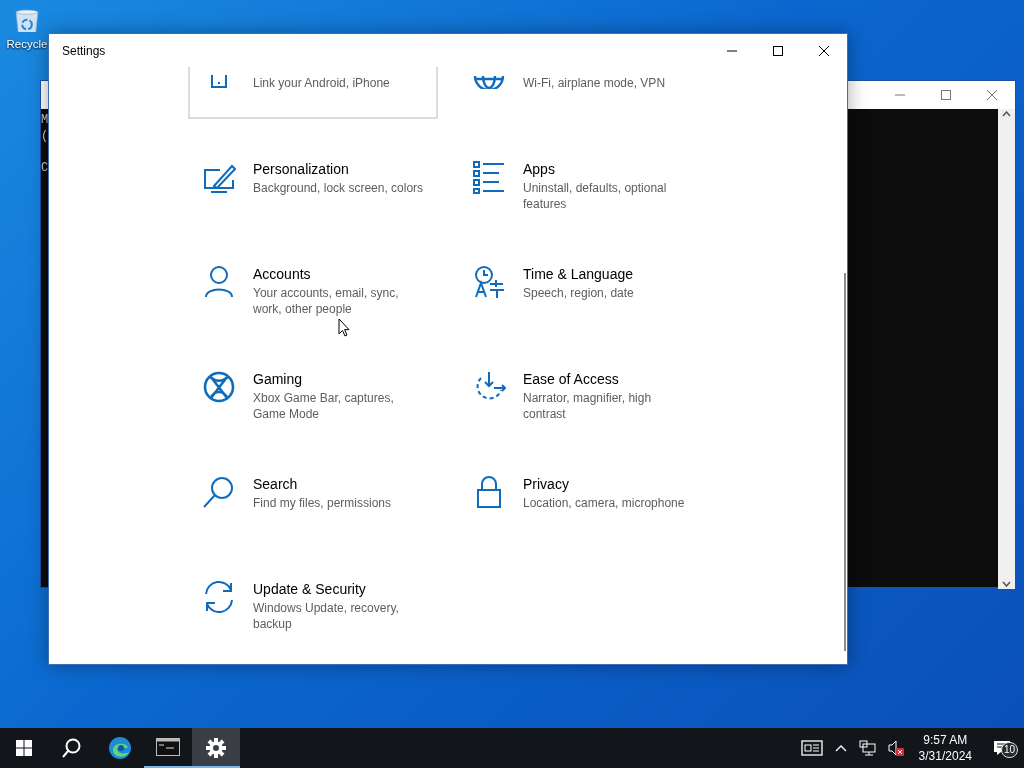 The width and height of the screenshot is (1024, 768). Describe the element at coordinates (219, 387) in the screenshot. I see `xbox-icon` at that location.